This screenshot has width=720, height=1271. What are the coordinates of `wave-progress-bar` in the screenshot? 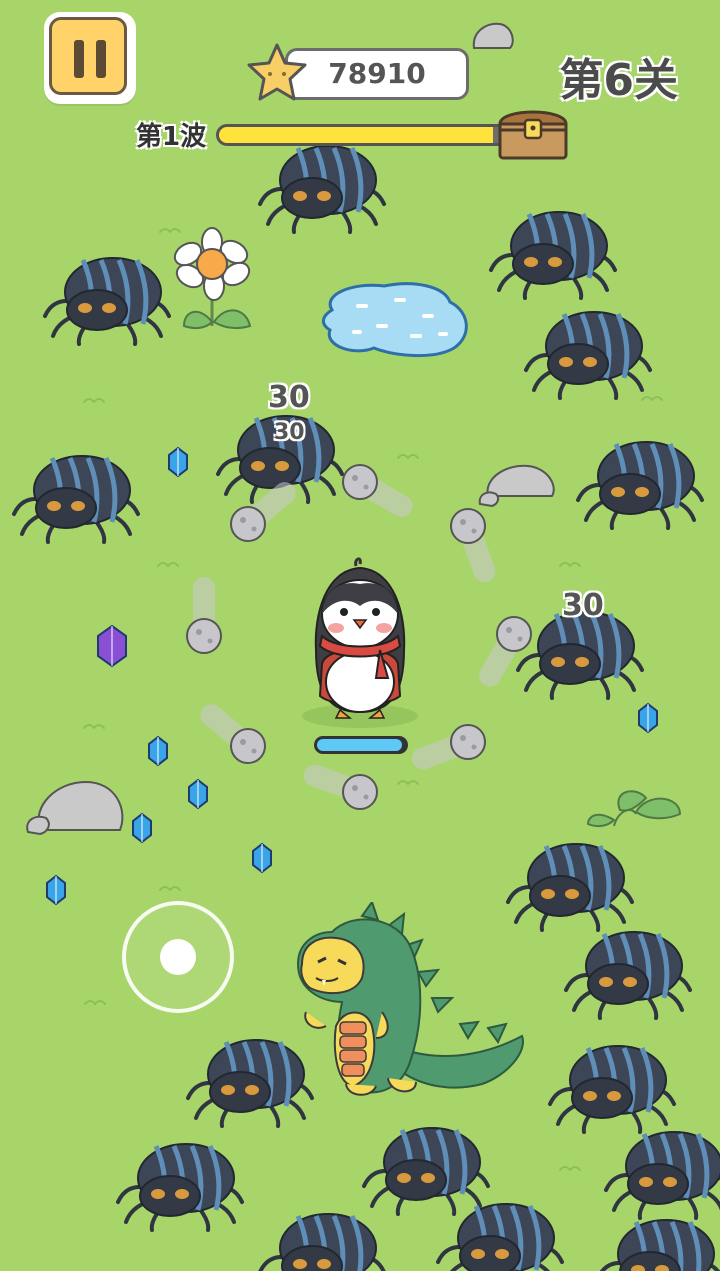 It's located at (365, 135).